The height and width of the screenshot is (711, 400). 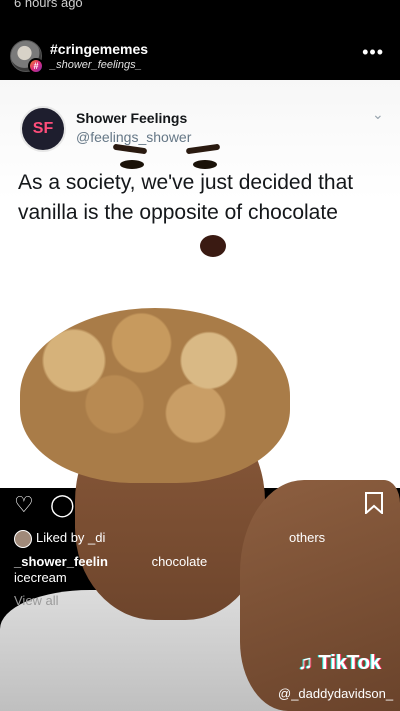 I want to click on tiktok-username: @_daddydavidson_, so click(x=336, y=693).